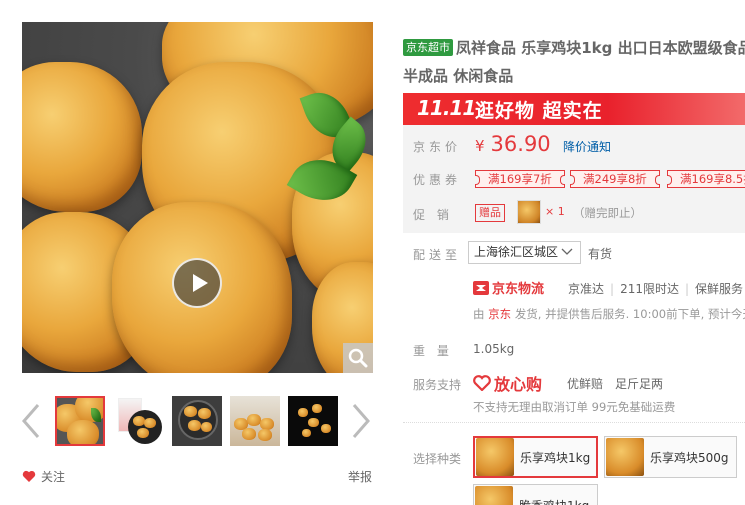  I want to click on chevron-down-icon, so click(567, 251).